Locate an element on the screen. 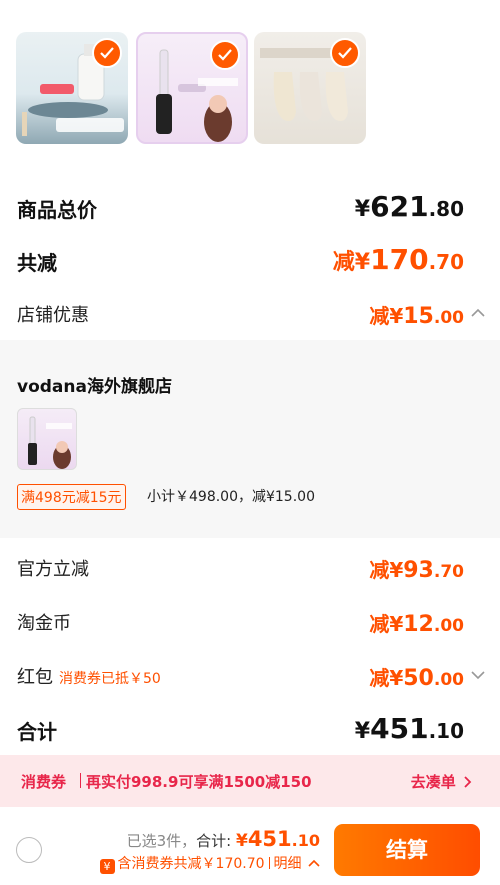 This screenshot has width=500, height=885. curling-iron-image is located at coordinates (50, 442).